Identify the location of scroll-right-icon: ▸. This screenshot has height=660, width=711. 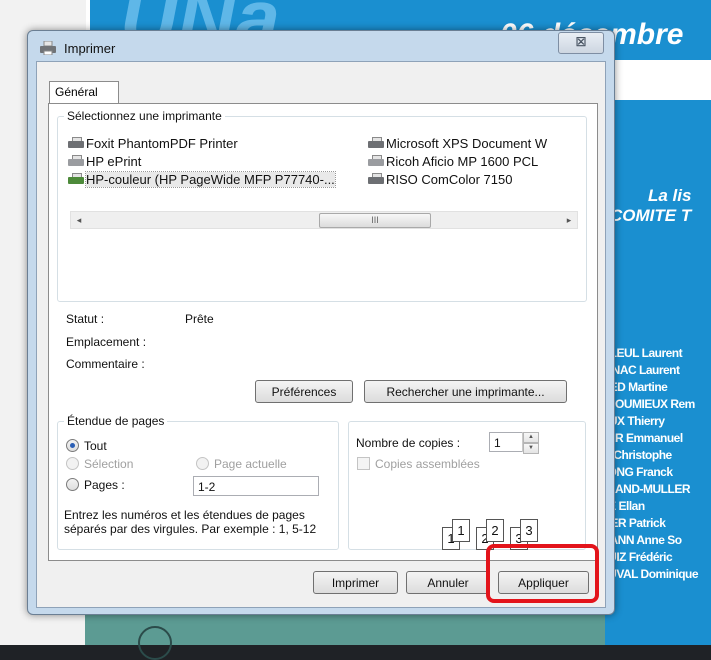
(569, 220).